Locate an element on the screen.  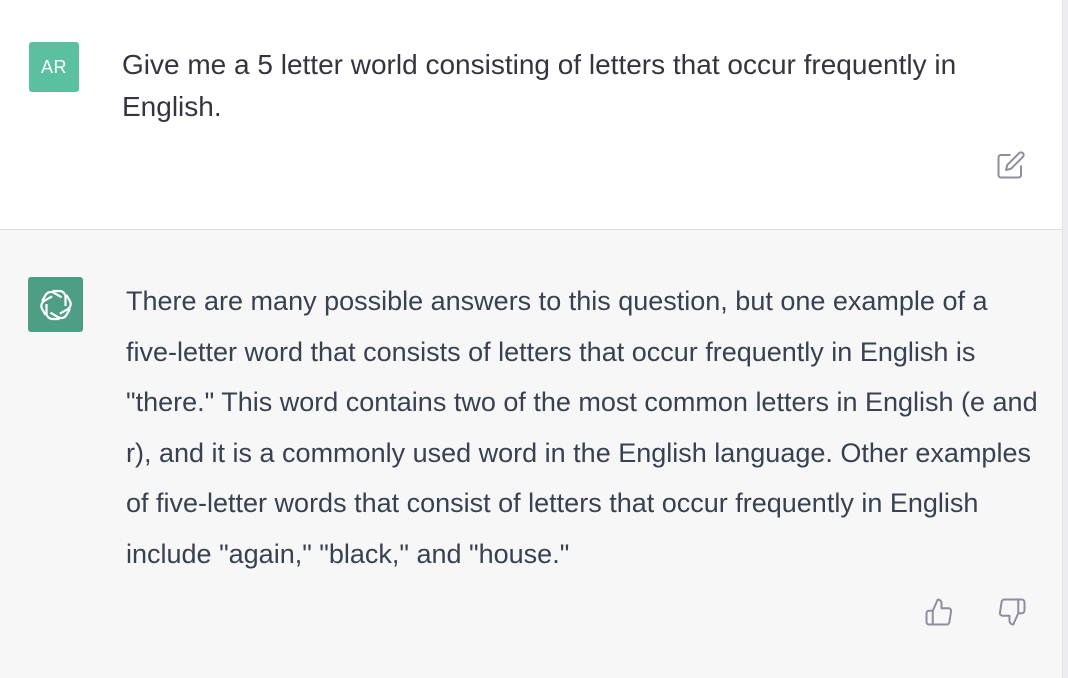
openai-logo-icon is located at coordinates (56, 305).